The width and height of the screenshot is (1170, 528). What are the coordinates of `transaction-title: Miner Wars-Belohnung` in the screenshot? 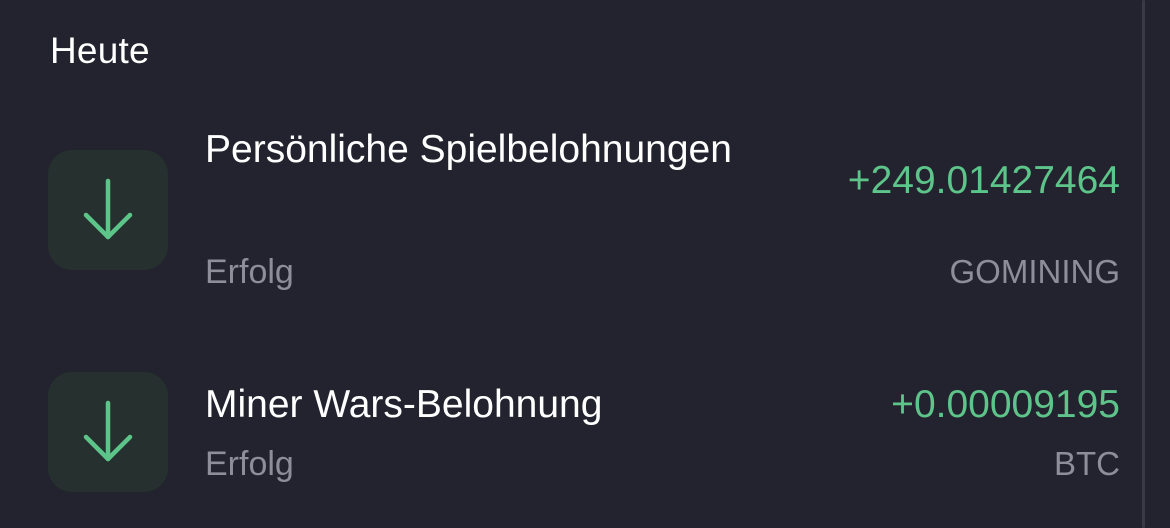 It's located at (404, 404).